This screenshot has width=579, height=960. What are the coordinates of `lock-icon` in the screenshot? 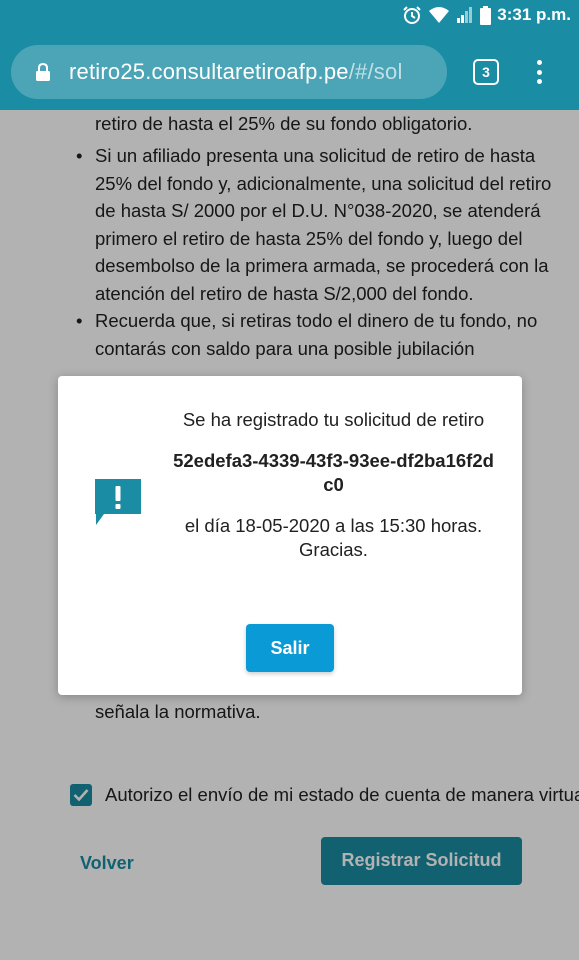 It's located at (43, 72).